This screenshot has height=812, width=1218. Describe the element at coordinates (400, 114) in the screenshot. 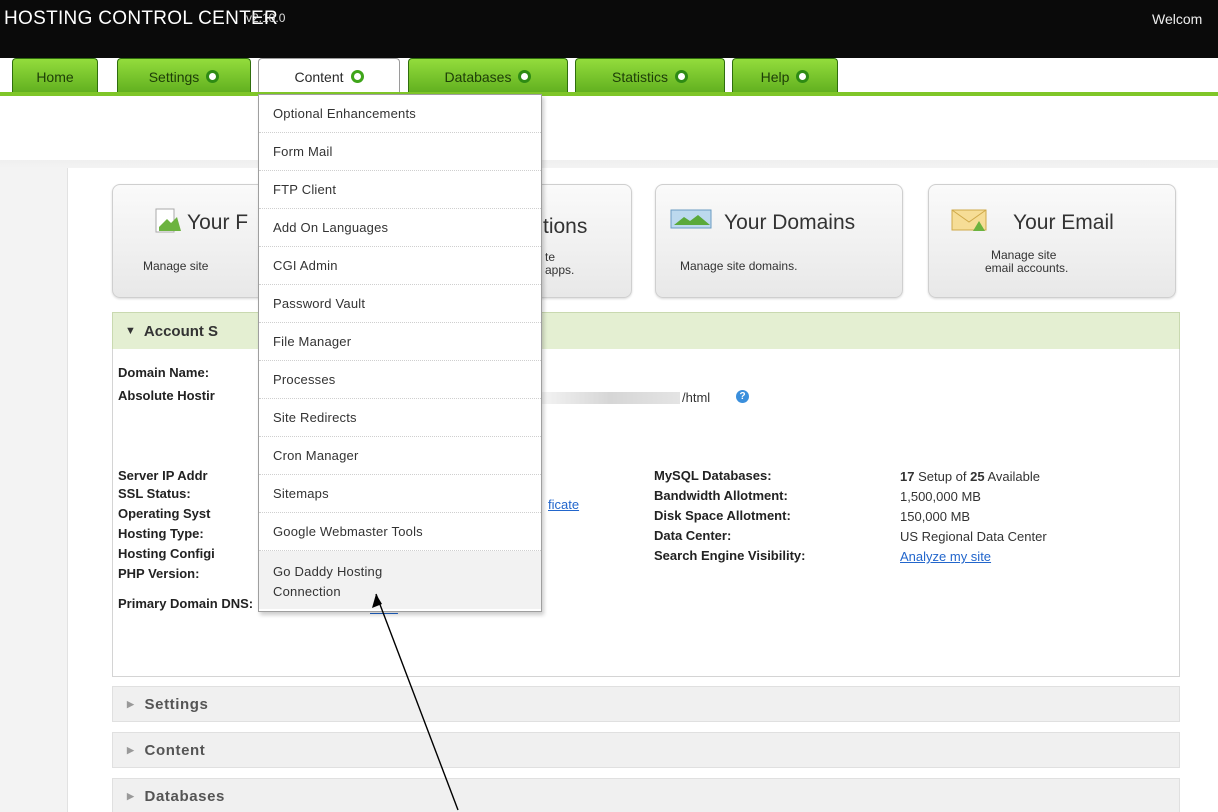

I see `menu-item-optional-enhancements: Optional Enhancements` at that location.